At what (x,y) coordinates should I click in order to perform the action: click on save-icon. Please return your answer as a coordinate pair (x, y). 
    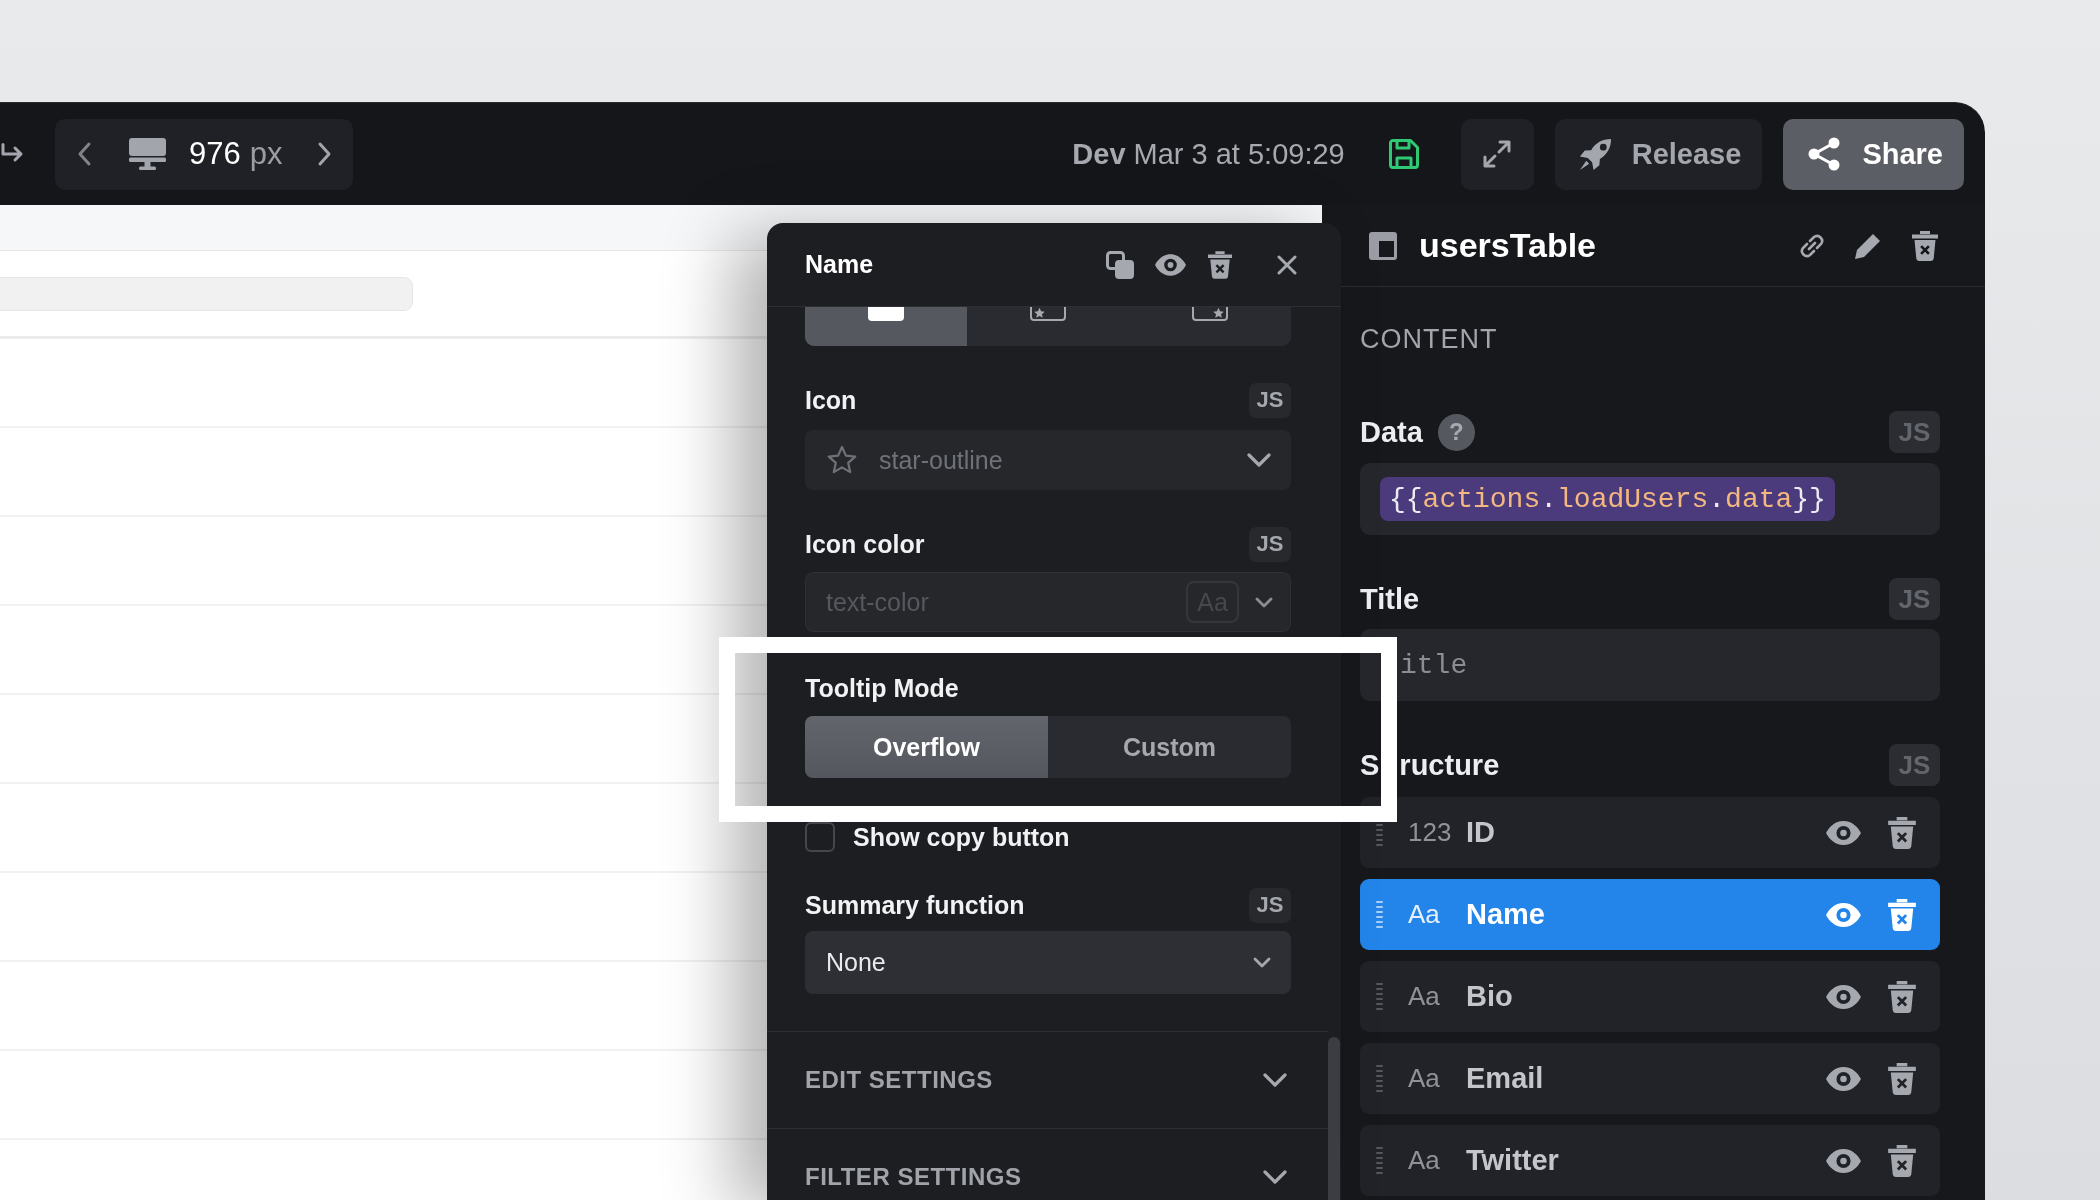
    Looking at the image, I should click on (1403, 154).